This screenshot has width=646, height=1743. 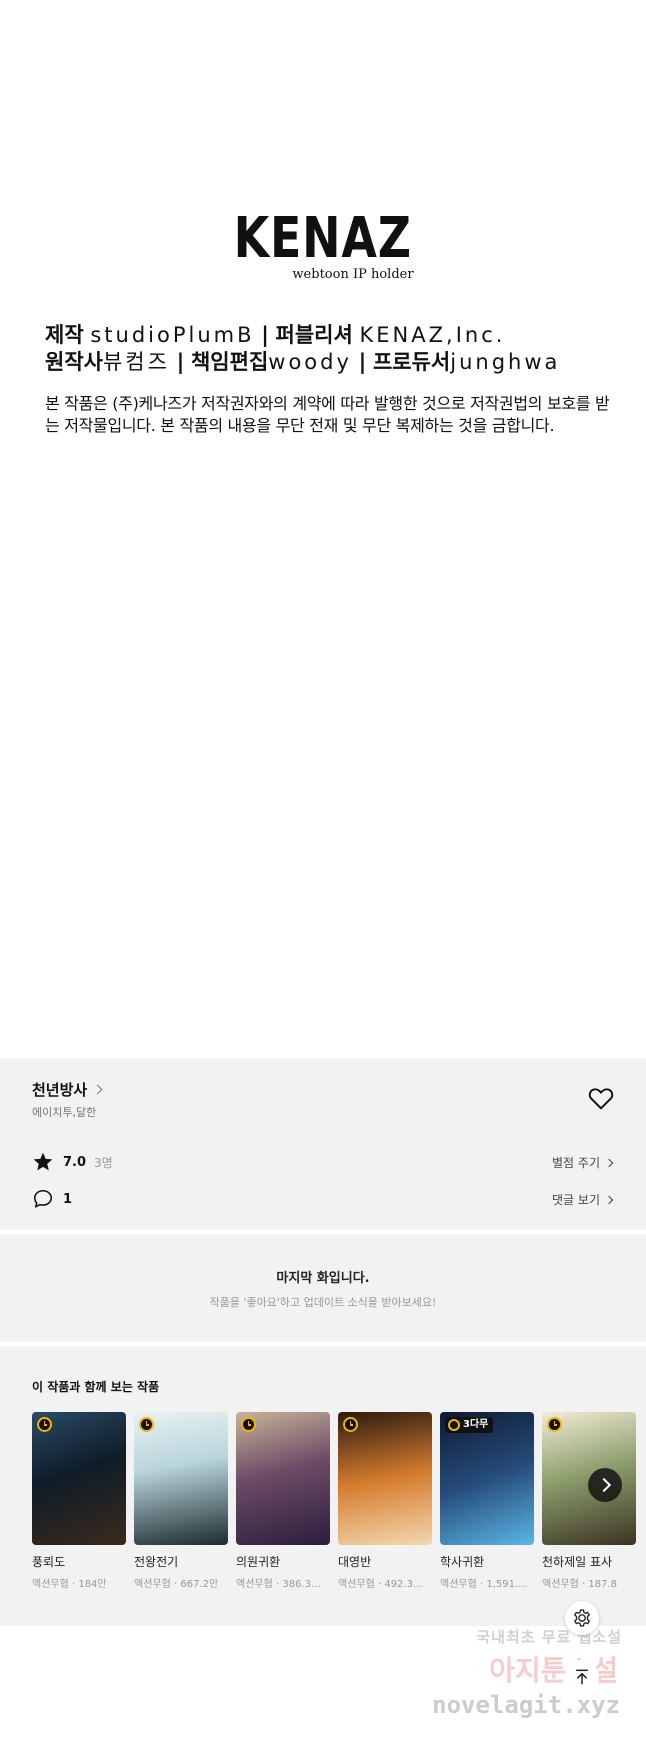 I want to click on site-watermark: 국내최초 무료 웹소설 아지툰소설 novelagit.xyz, so click(x=538, y=1672).